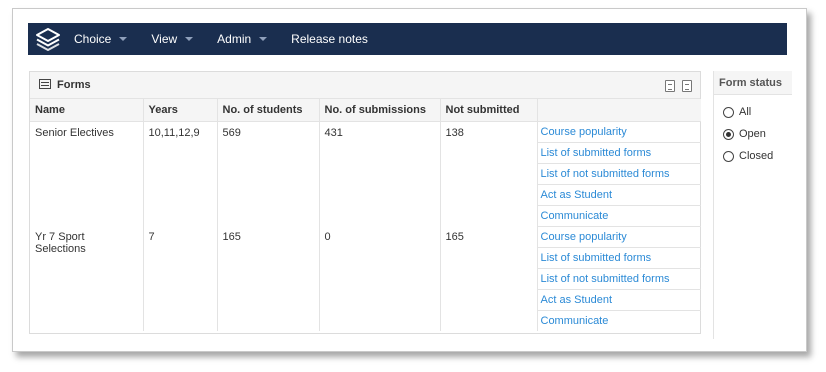 This screenshot has height=372, width=826. Describe the element at coordinates (489, 173) in the screenshot. I see `form-not-submitted: 138` at that location.